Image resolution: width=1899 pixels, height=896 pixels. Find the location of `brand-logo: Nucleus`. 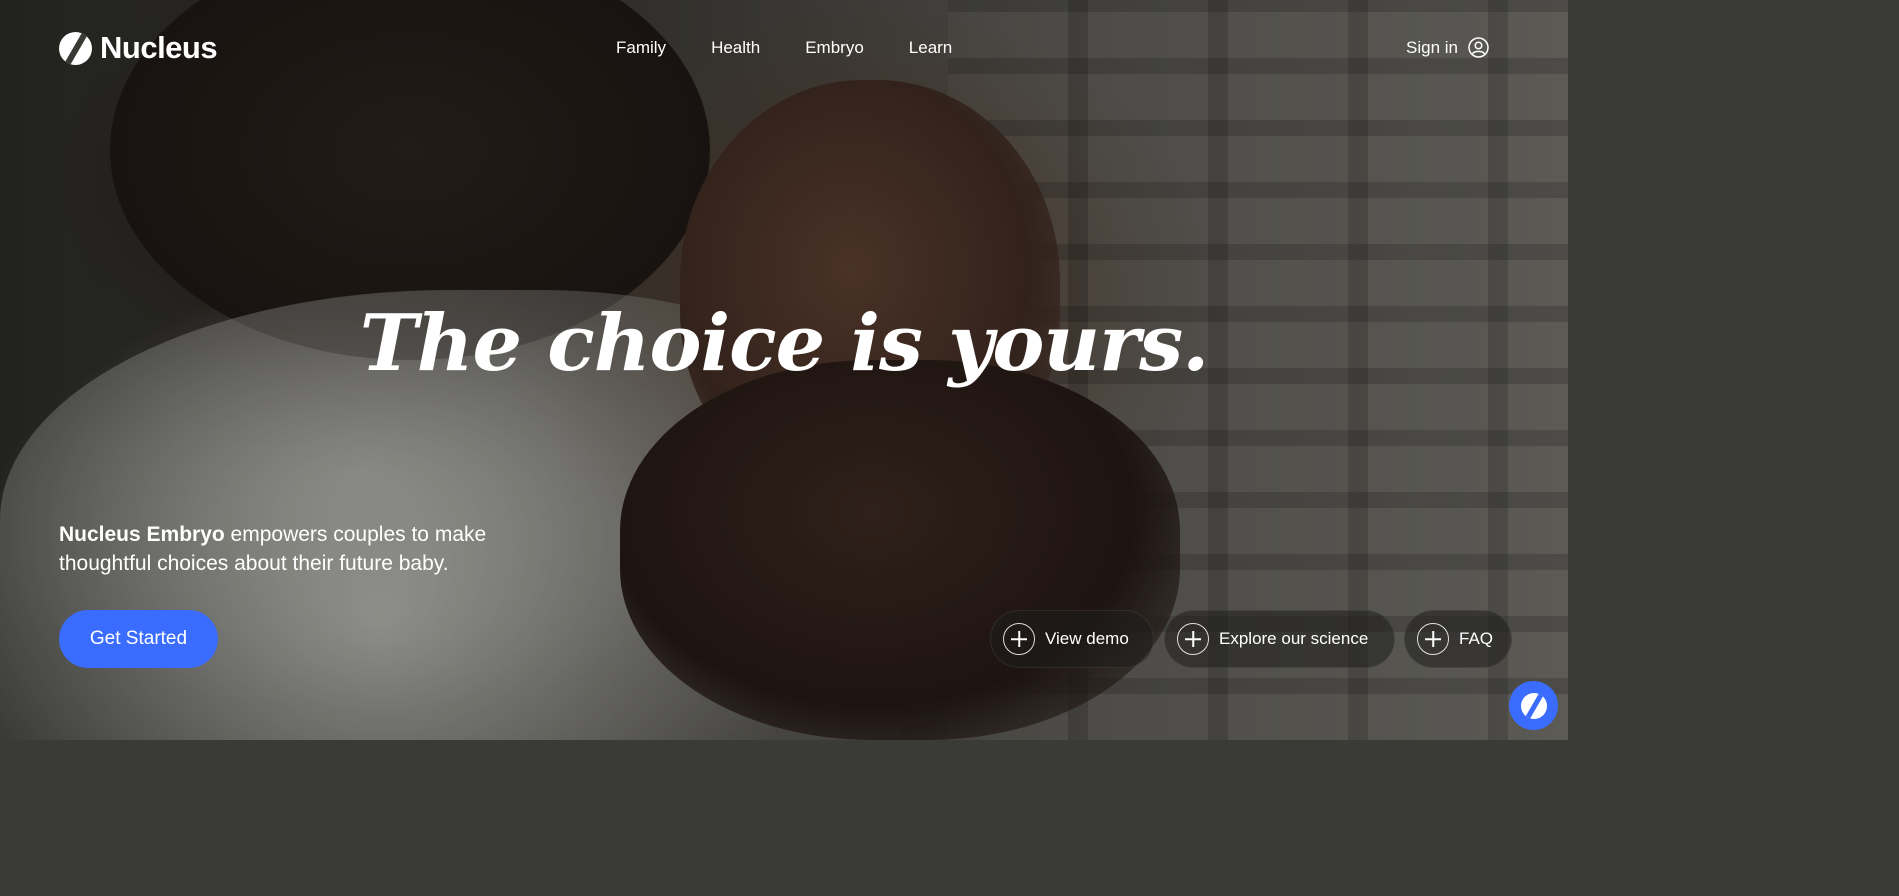

brand-logo: Nucleus is located at coordinates (138, 48).